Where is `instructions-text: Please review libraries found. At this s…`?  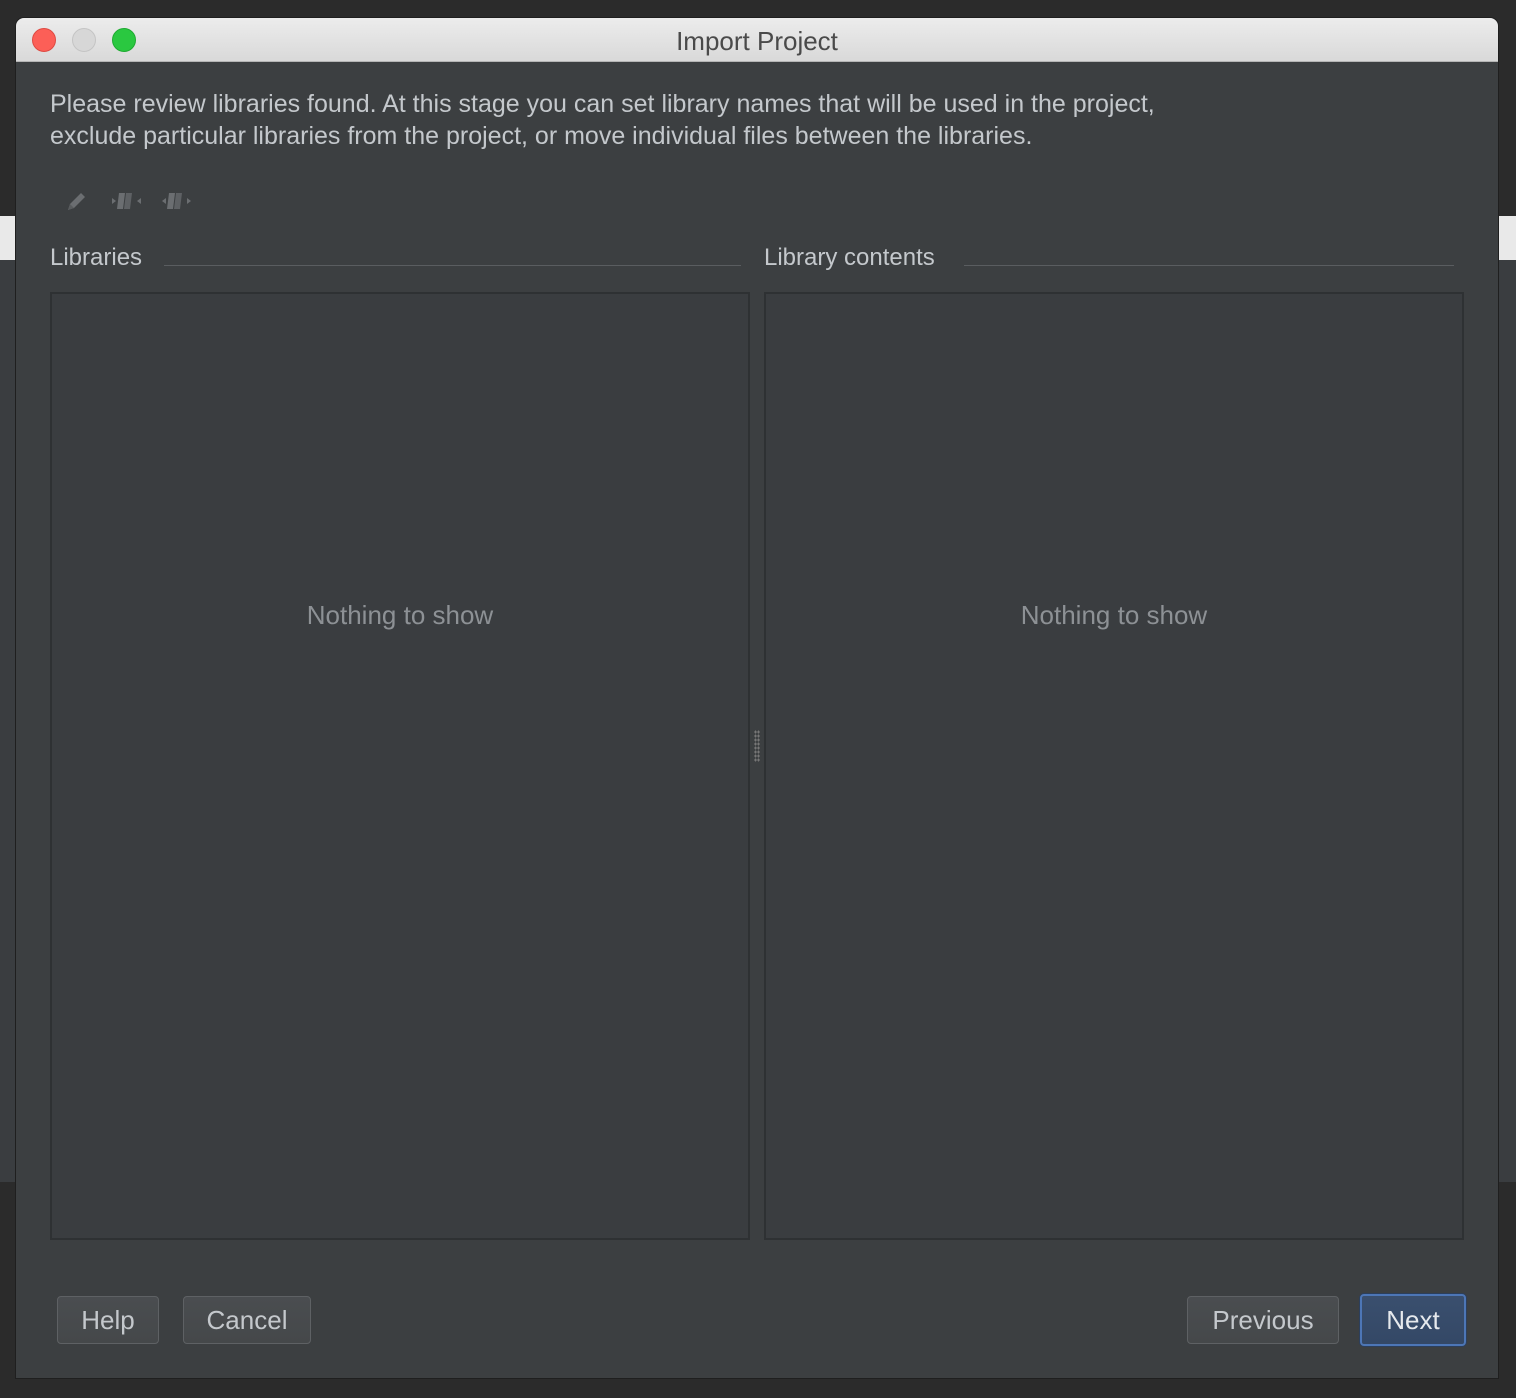 instructions-text: Please review libraries found. At this s… is located at coordinates (740, 120).